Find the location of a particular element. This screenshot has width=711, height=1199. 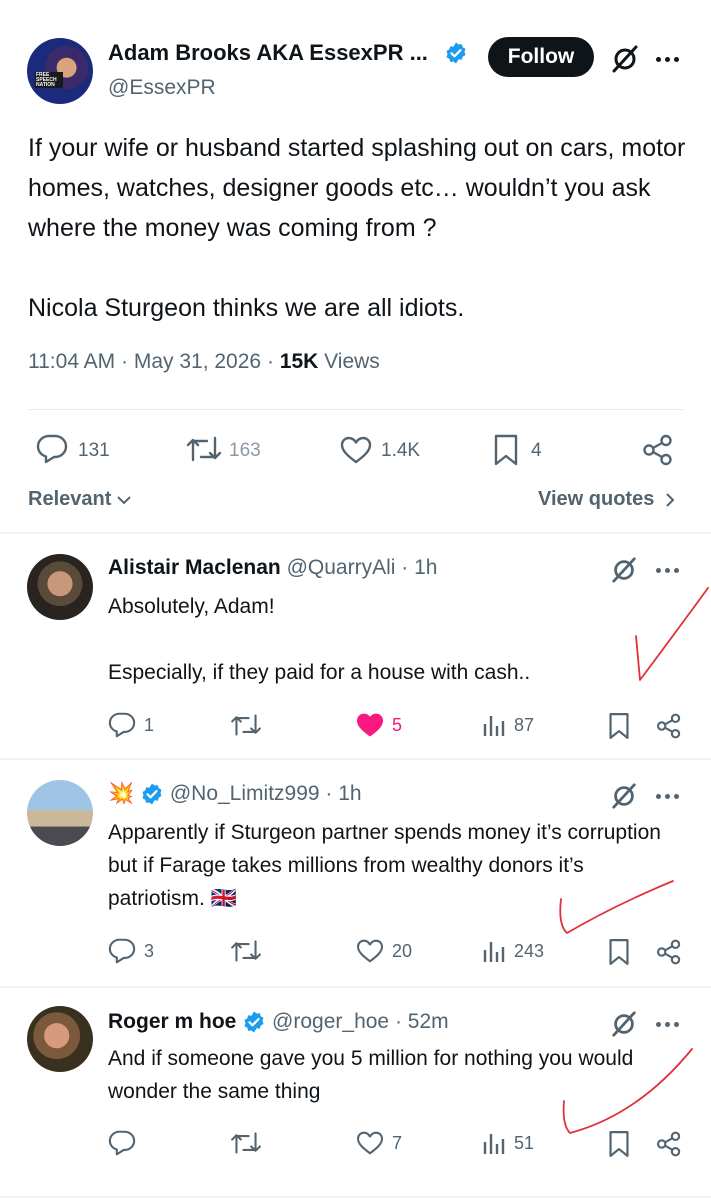

chevron-down-icon is located at coordinates (124, 500).